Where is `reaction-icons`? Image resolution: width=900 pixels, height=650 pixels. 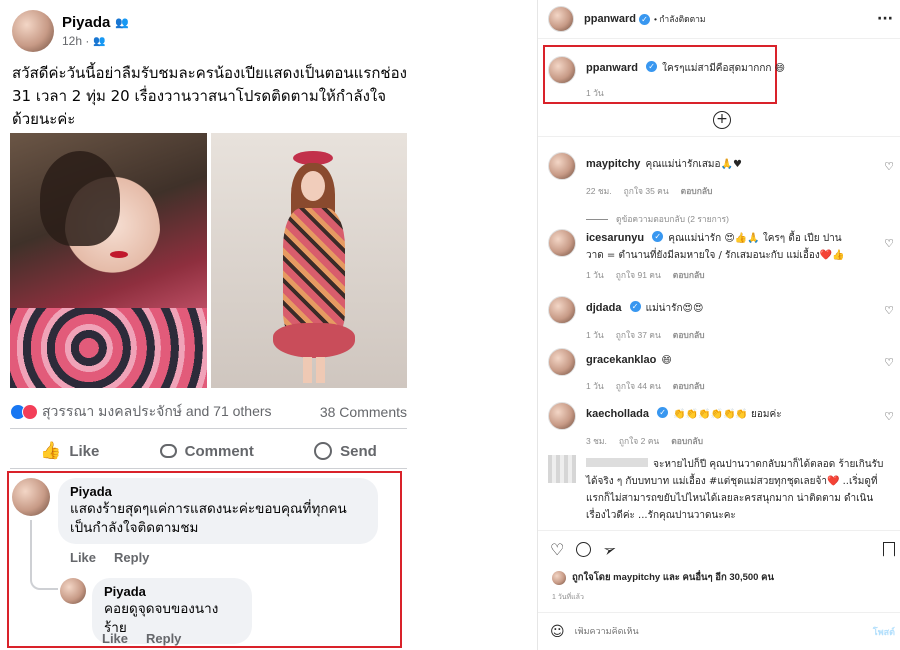 reaction-icons is located at coordinates (24, 412).